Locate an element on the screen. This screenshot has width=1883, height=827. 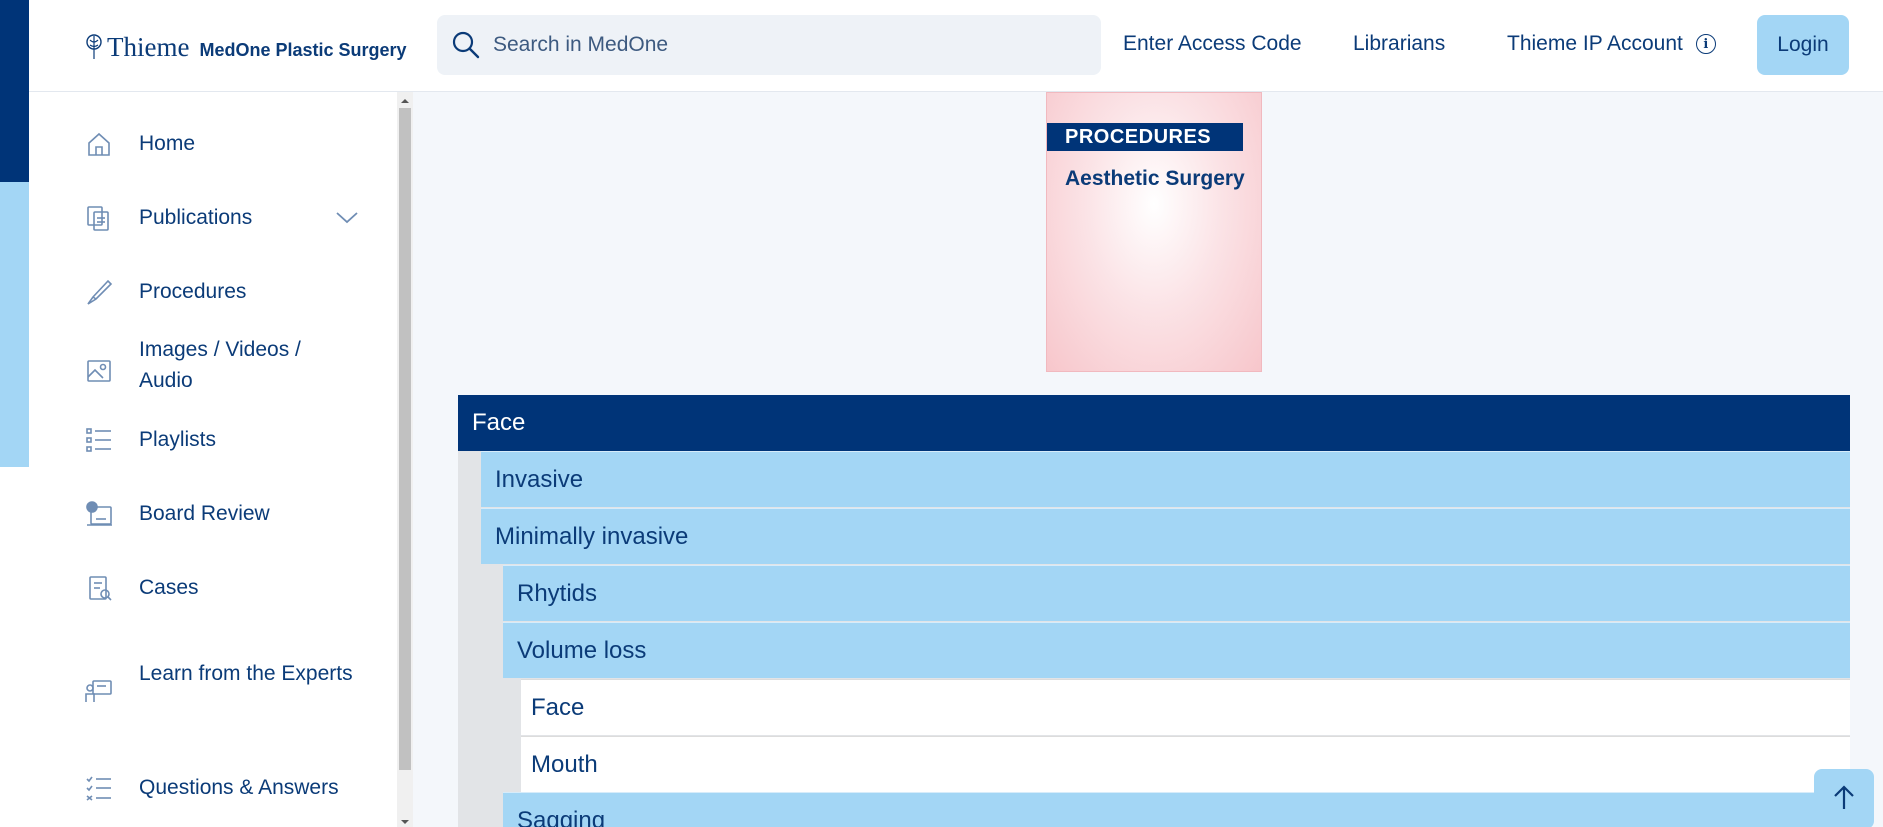
sidebar-item-playlists: Playlists is located at coordinates (213, 440).